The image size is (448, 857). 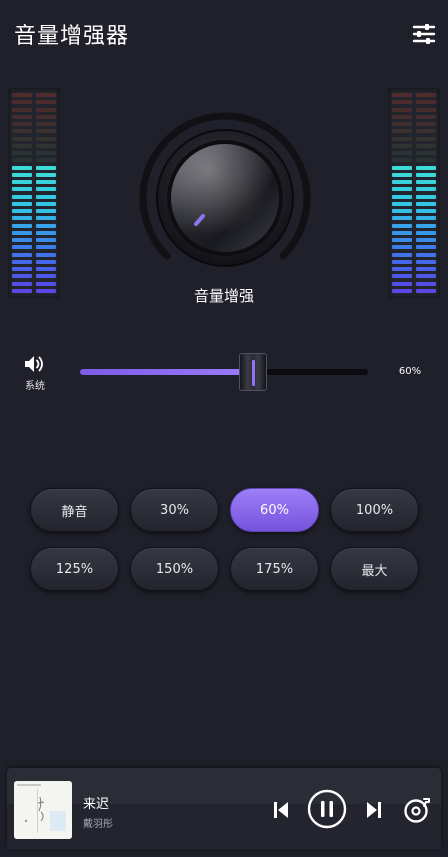 What do you see at coordinates (98, 824) in the screenshot?
I see `song-artist: 戴羽彤` at bounding box center [98, 824].